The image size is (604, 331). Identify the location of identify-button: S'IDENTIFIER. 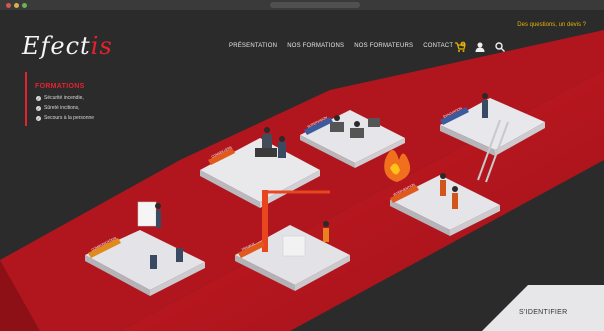
(543, 312).